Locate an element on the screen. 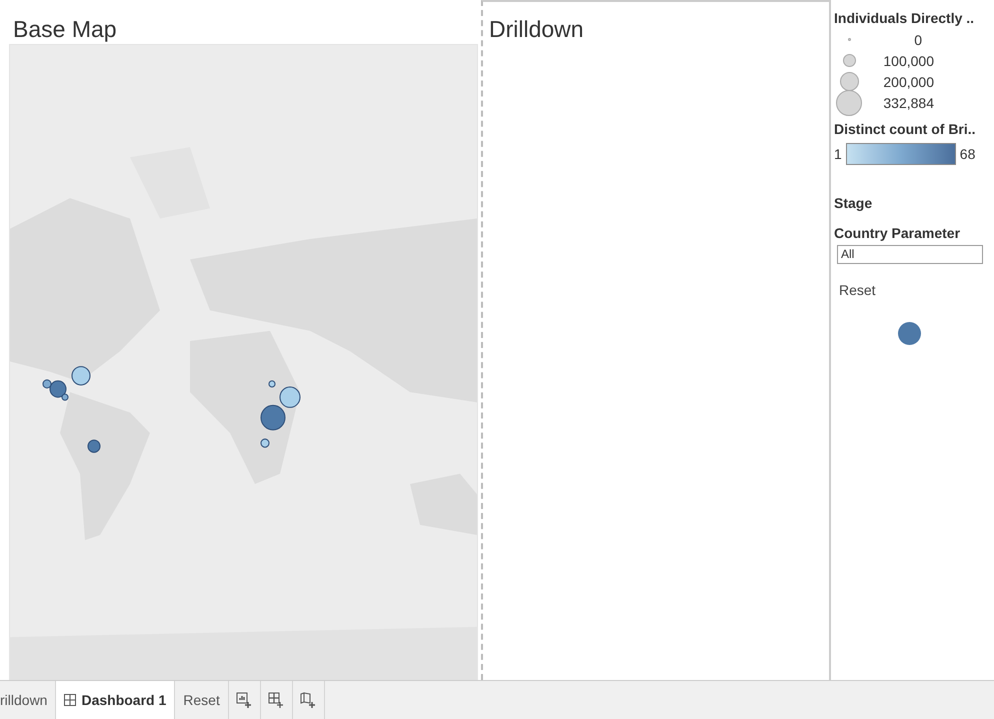  size-legend-value: 100,000 is located at coordinates (908, 60).